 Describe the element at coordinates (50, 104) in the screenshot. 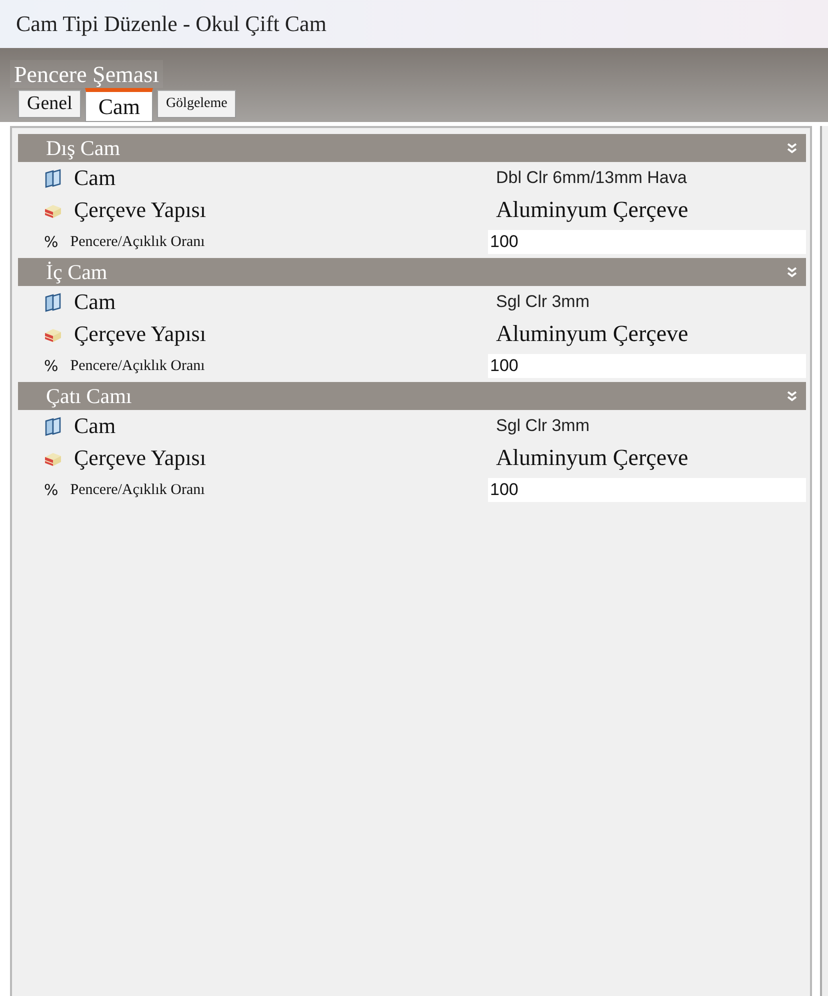

I see `tab: Genel` at that location.